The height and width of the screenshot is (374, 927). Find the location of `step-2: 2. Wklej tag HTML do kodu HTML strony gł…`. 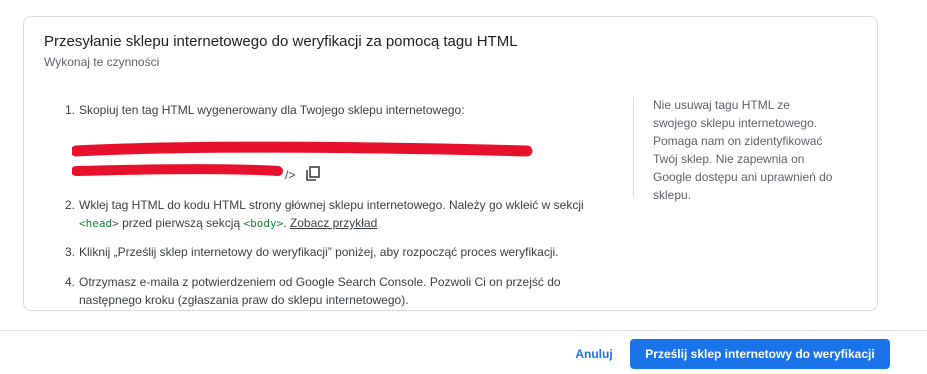

step-2: 2. Wklej tag HTML do kodu HTML strony gł… is located at coordinates (330, 214).